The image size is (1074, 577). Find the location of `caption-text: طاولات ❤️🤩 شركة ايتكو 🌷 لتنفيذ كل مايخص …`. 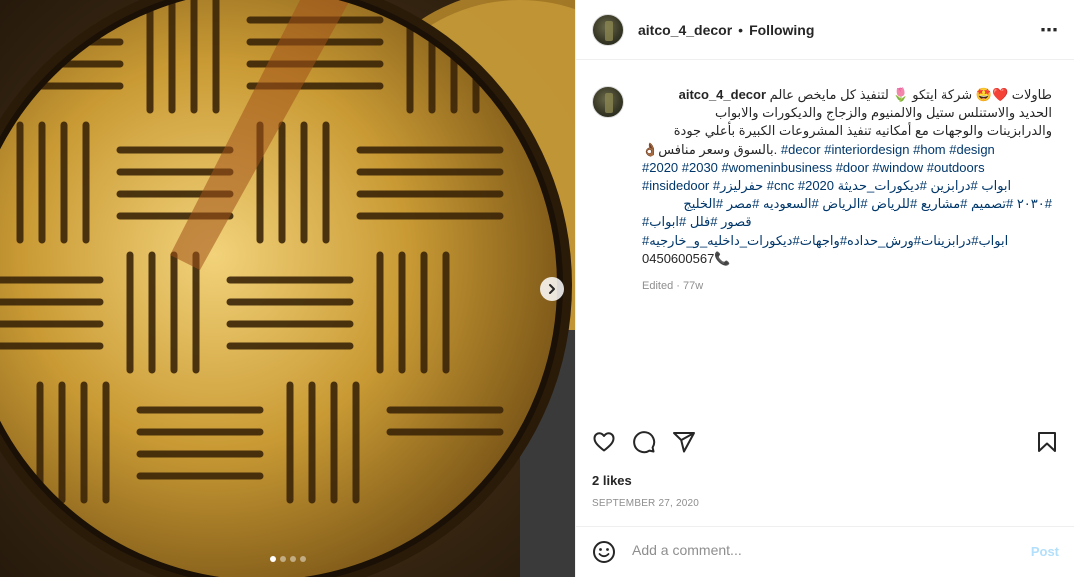

caption-text: طاولات ❤️🤩 شركة ايتكو 🌷 لتنفيذ كل مايخص … is located at coordinates (847, 177).